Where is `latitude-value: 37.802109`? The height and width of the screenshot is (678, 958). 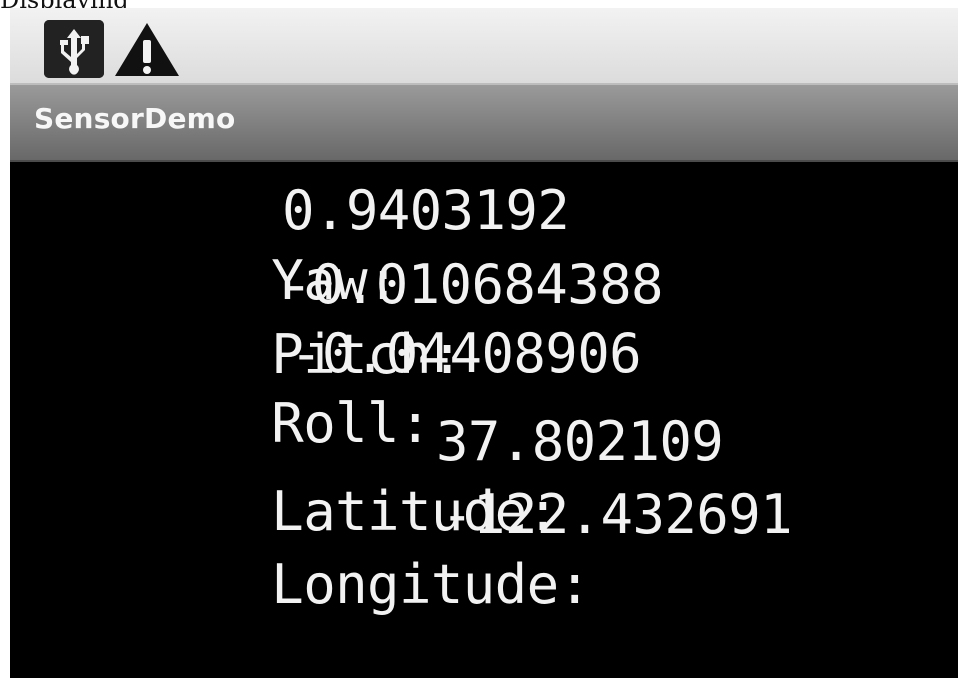 latitude-value: 37.802109 is located at coordinates (580, 441).